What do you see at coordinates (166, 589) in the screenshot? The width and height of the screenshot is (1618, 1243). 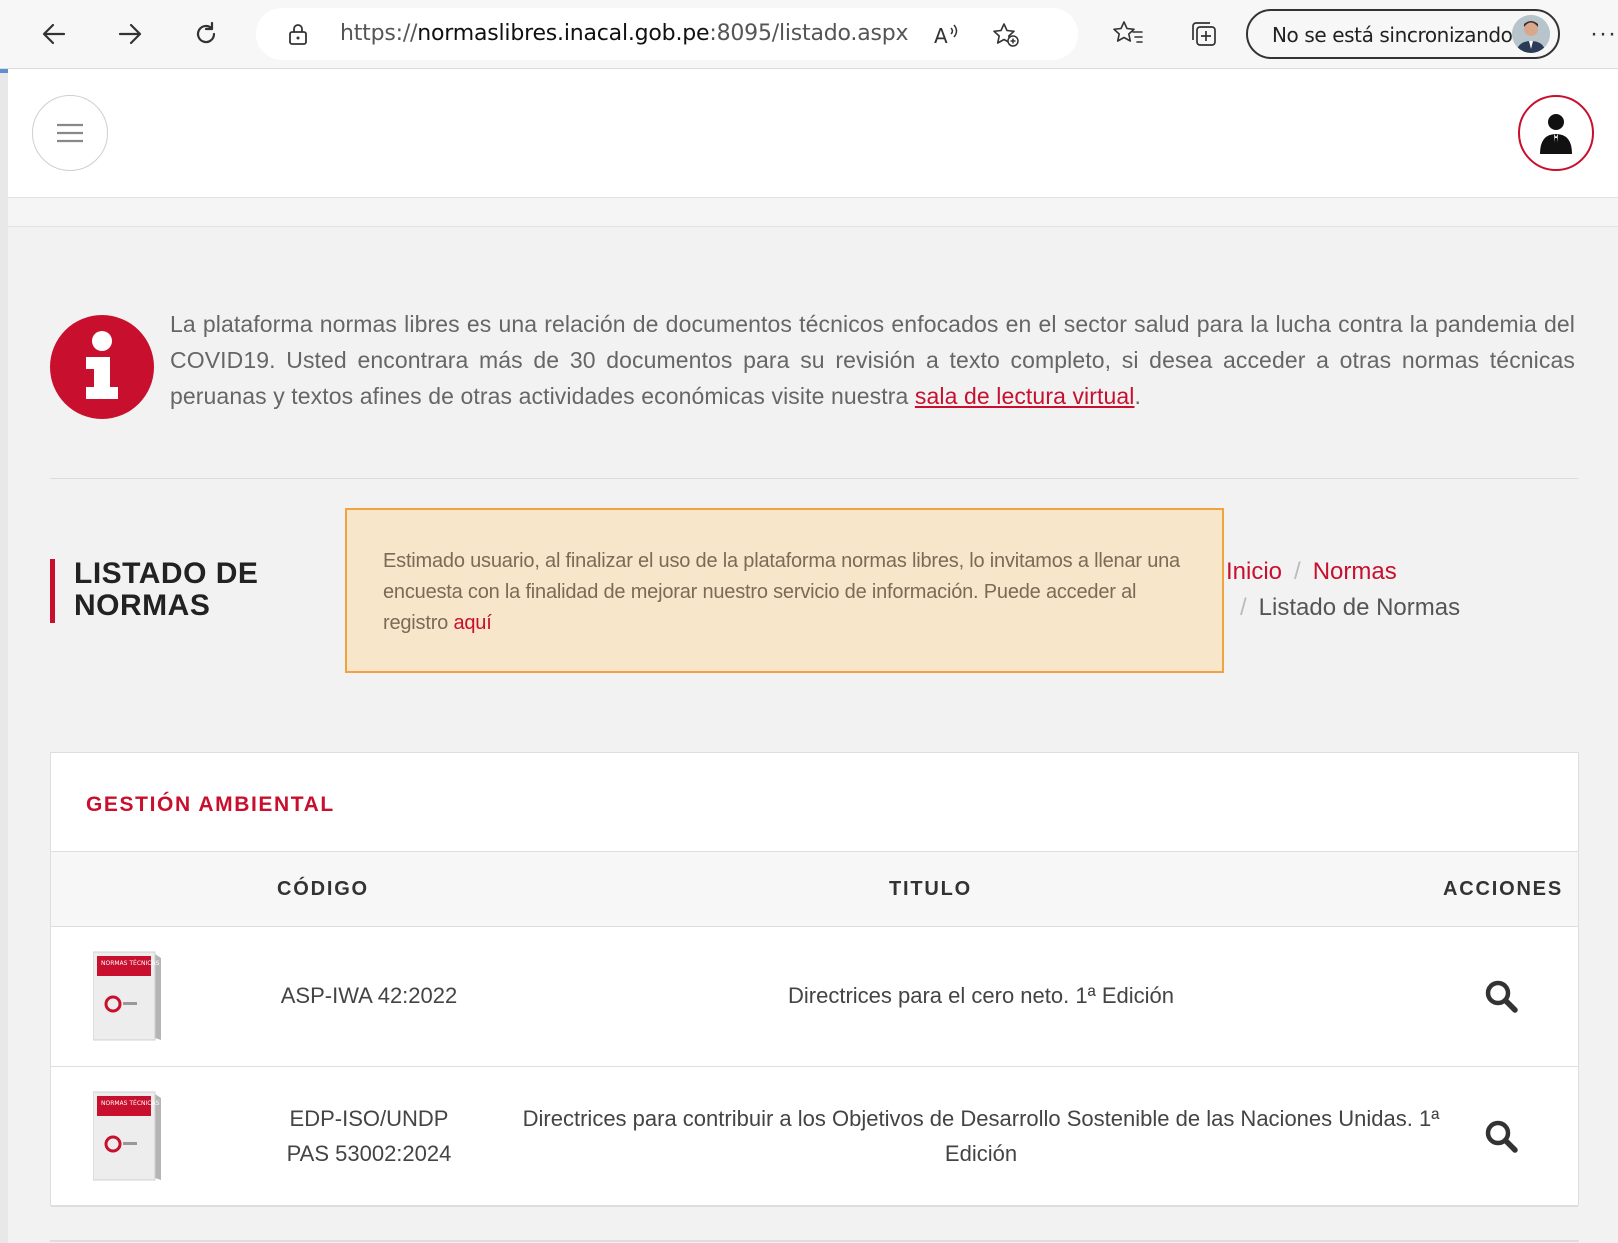 I see `page-title: LISTADO DE NORMAS` at bounding box center [166, 589].